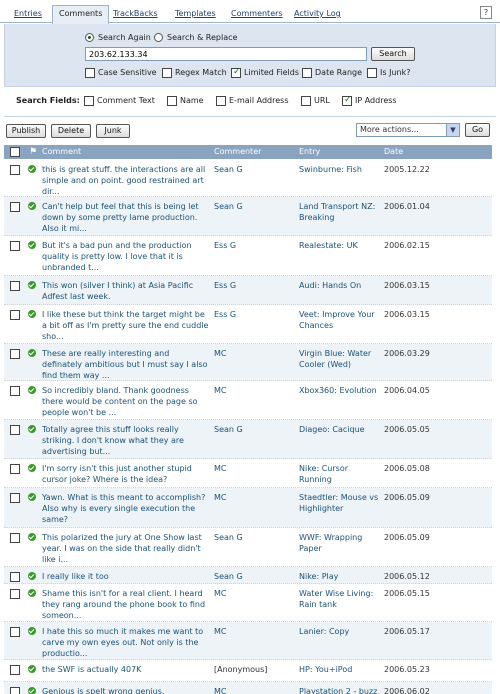 The height and width of the screenshot is (694, 500). I want to click on header-commenter: Commenter, so click(237, 151).